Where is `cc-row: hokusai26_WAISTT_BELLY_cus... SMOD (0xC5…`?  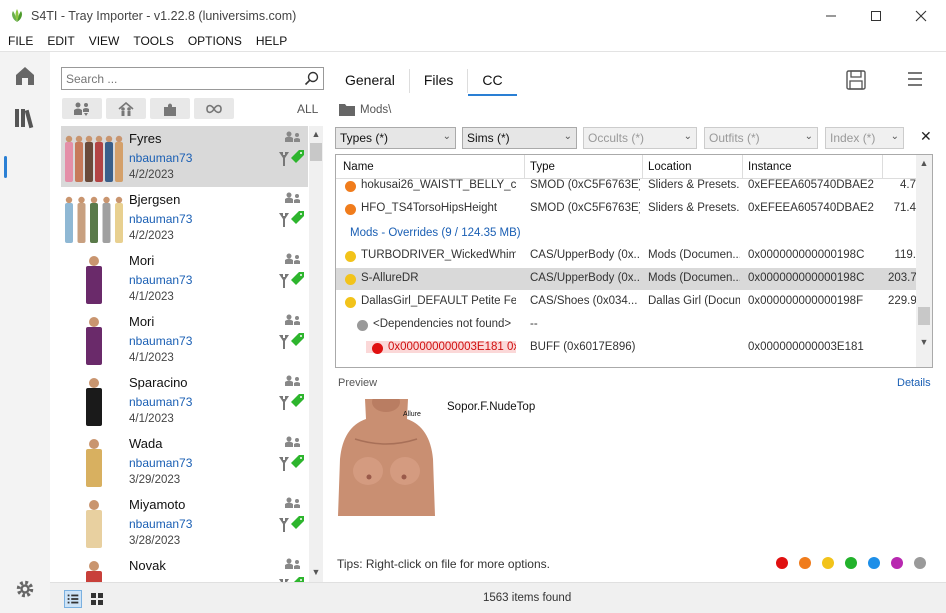 cc-row: hokusai26_WAISTT_BELLY_cus... SMOD (0xC5… is located at coordinates (626, 186).